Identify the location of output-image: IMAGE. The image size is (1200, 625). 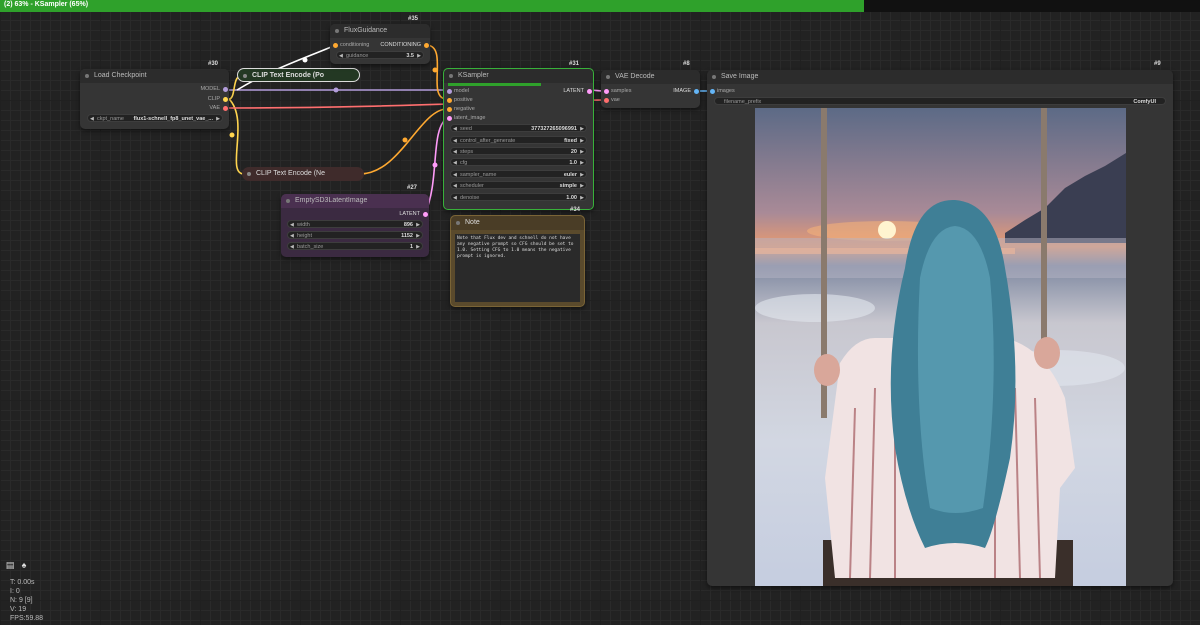
(682, 91).